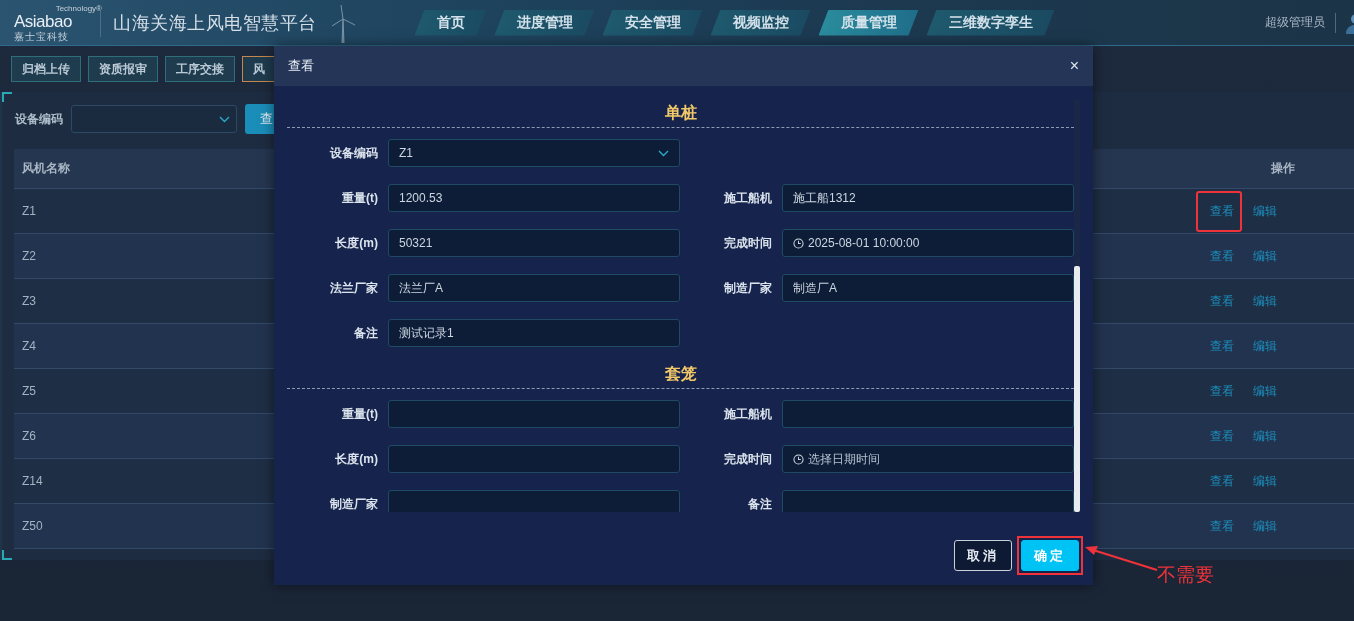 This screenshot has width=1354, height=621. I want to click on nav-tab: 进度管理, so click(544, 22).